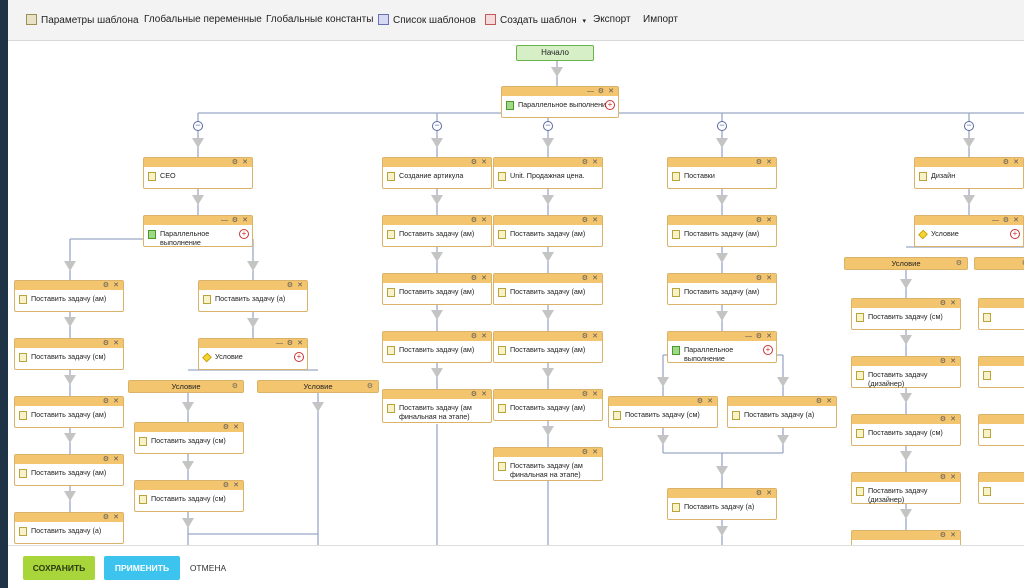  Describe the element at coordinates (82, 20) in the screenshot. I see `template-params-button: Параметры шаблона` at that location.